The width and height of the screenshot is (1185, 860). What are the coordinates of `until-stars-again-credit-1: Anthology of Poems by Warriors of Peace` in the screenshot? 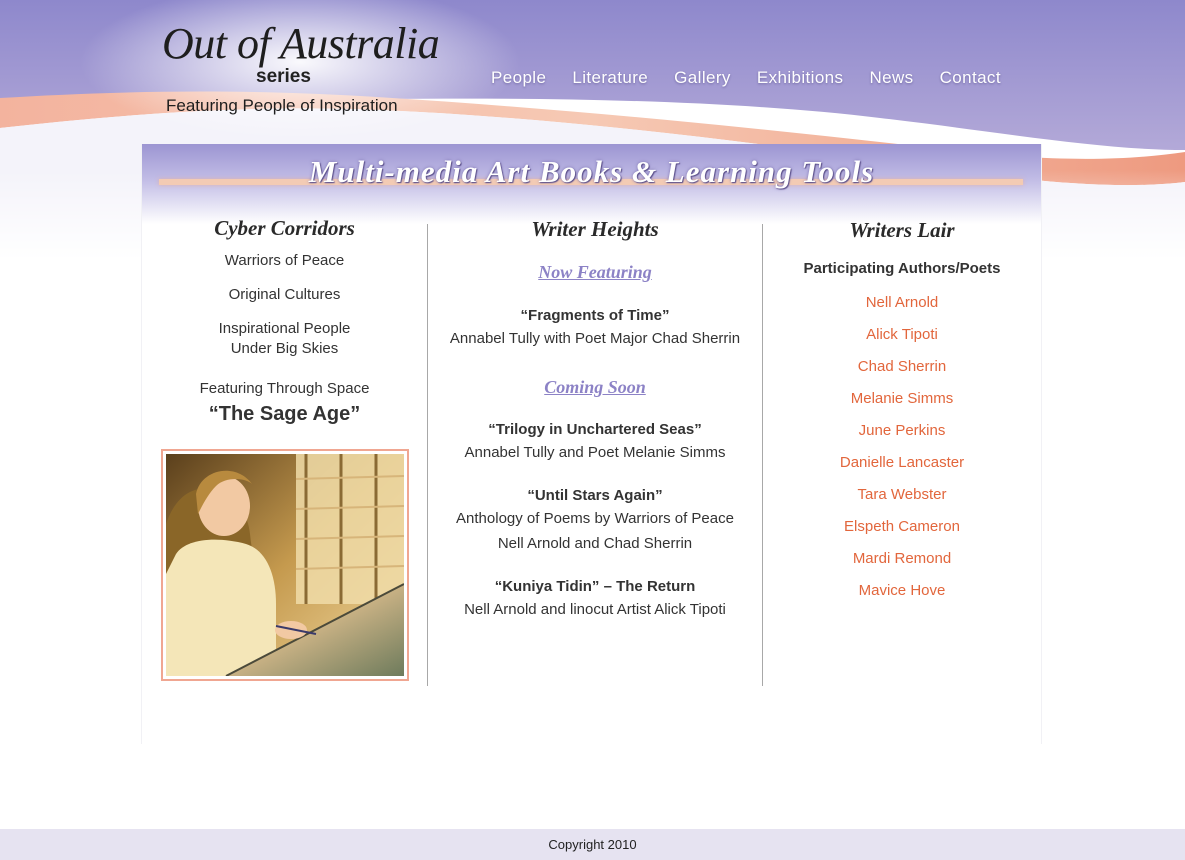 It's located at (595, 518).